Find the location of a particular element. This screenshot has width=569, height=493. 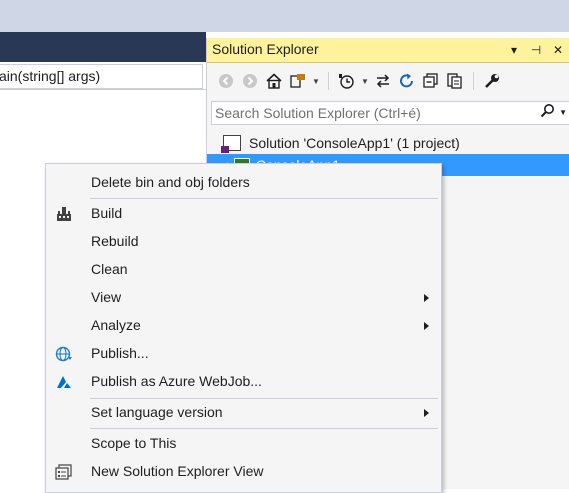

menu-item-label: View is located at coordinates (106, 297).